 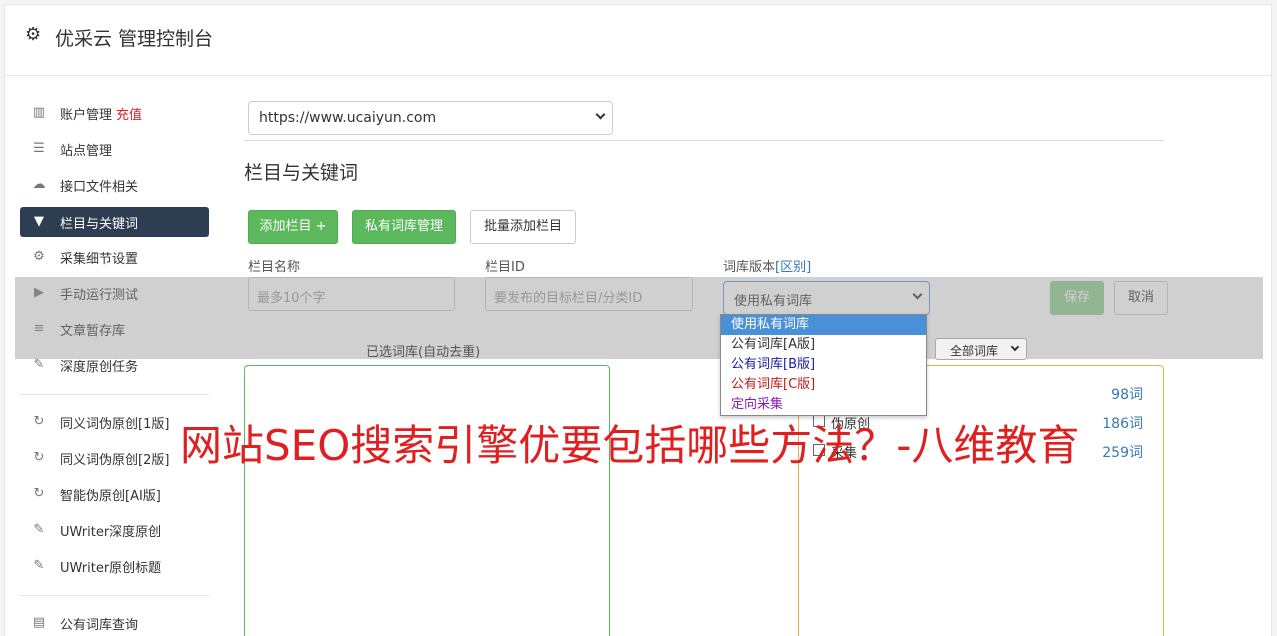 What do you see at coordinates (39, 148) in the screenshot?
I see `server-icon: ☰` at bounding box center [39, 148].